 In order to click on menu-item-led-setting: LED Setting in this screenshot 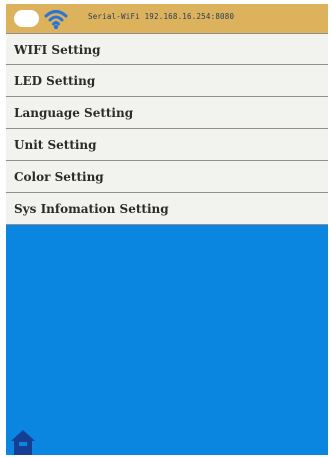, I will do `click(167, 81)`.